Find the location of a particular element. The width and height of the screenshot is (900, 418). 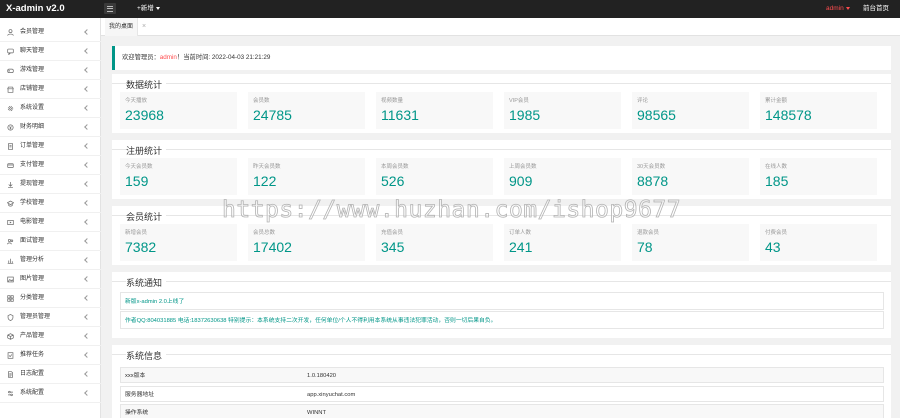

sidebar-item-finance: 财务明细 is located at coordinates (50, 127).